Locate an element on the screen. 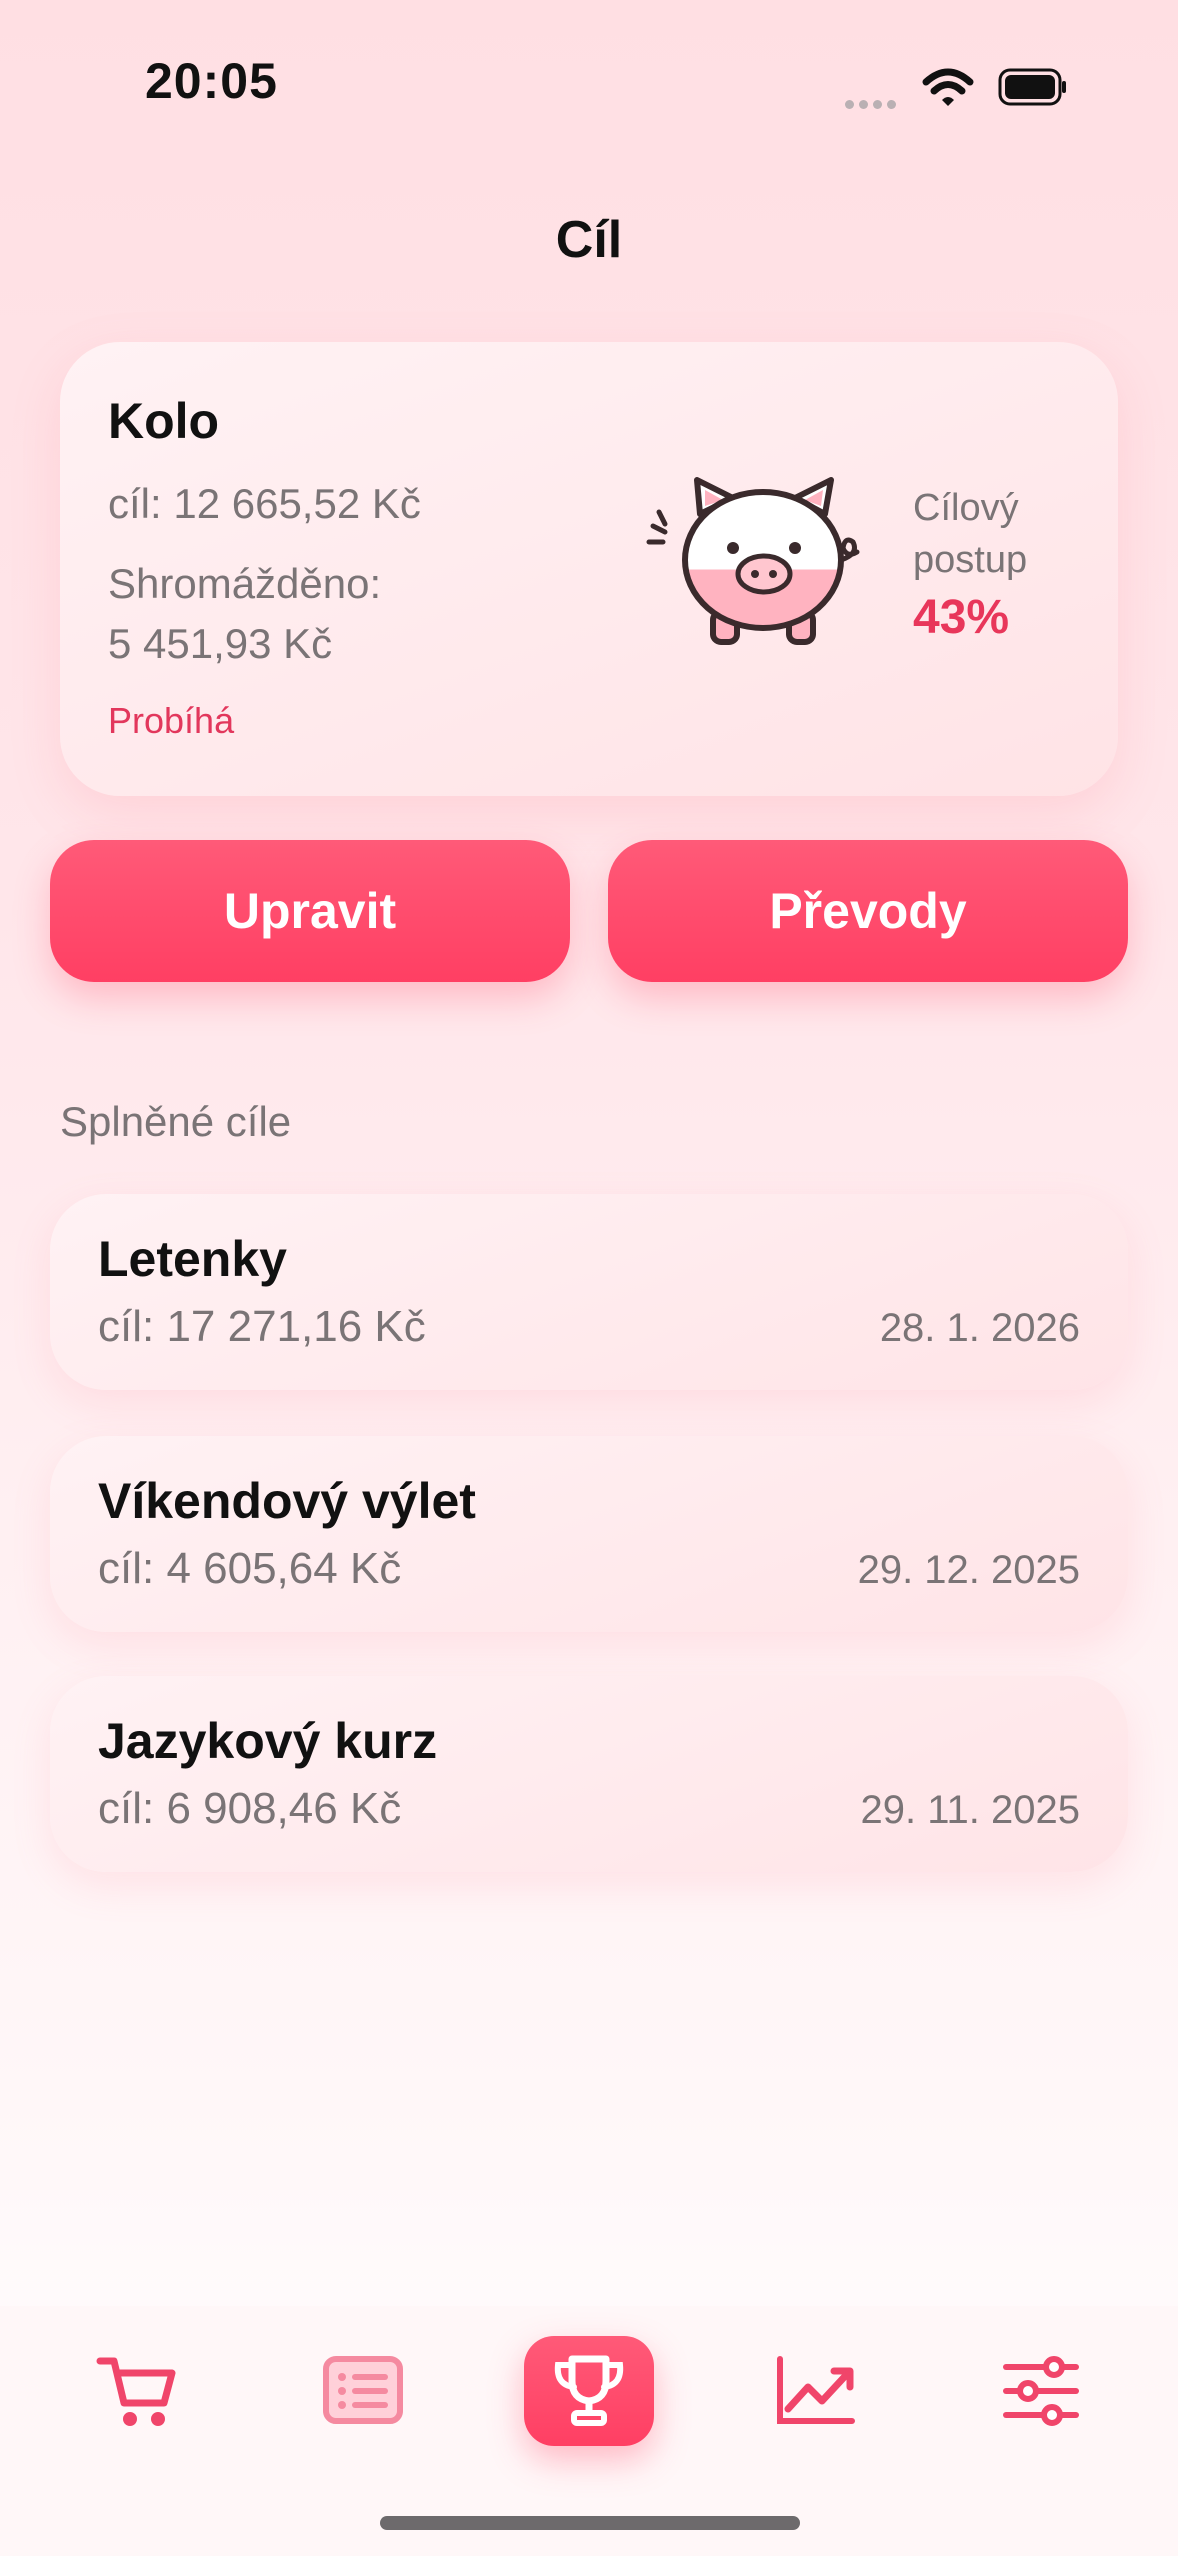  completed-goal-date: 28. 1. 2026 is located at coordinates (979, 1328).